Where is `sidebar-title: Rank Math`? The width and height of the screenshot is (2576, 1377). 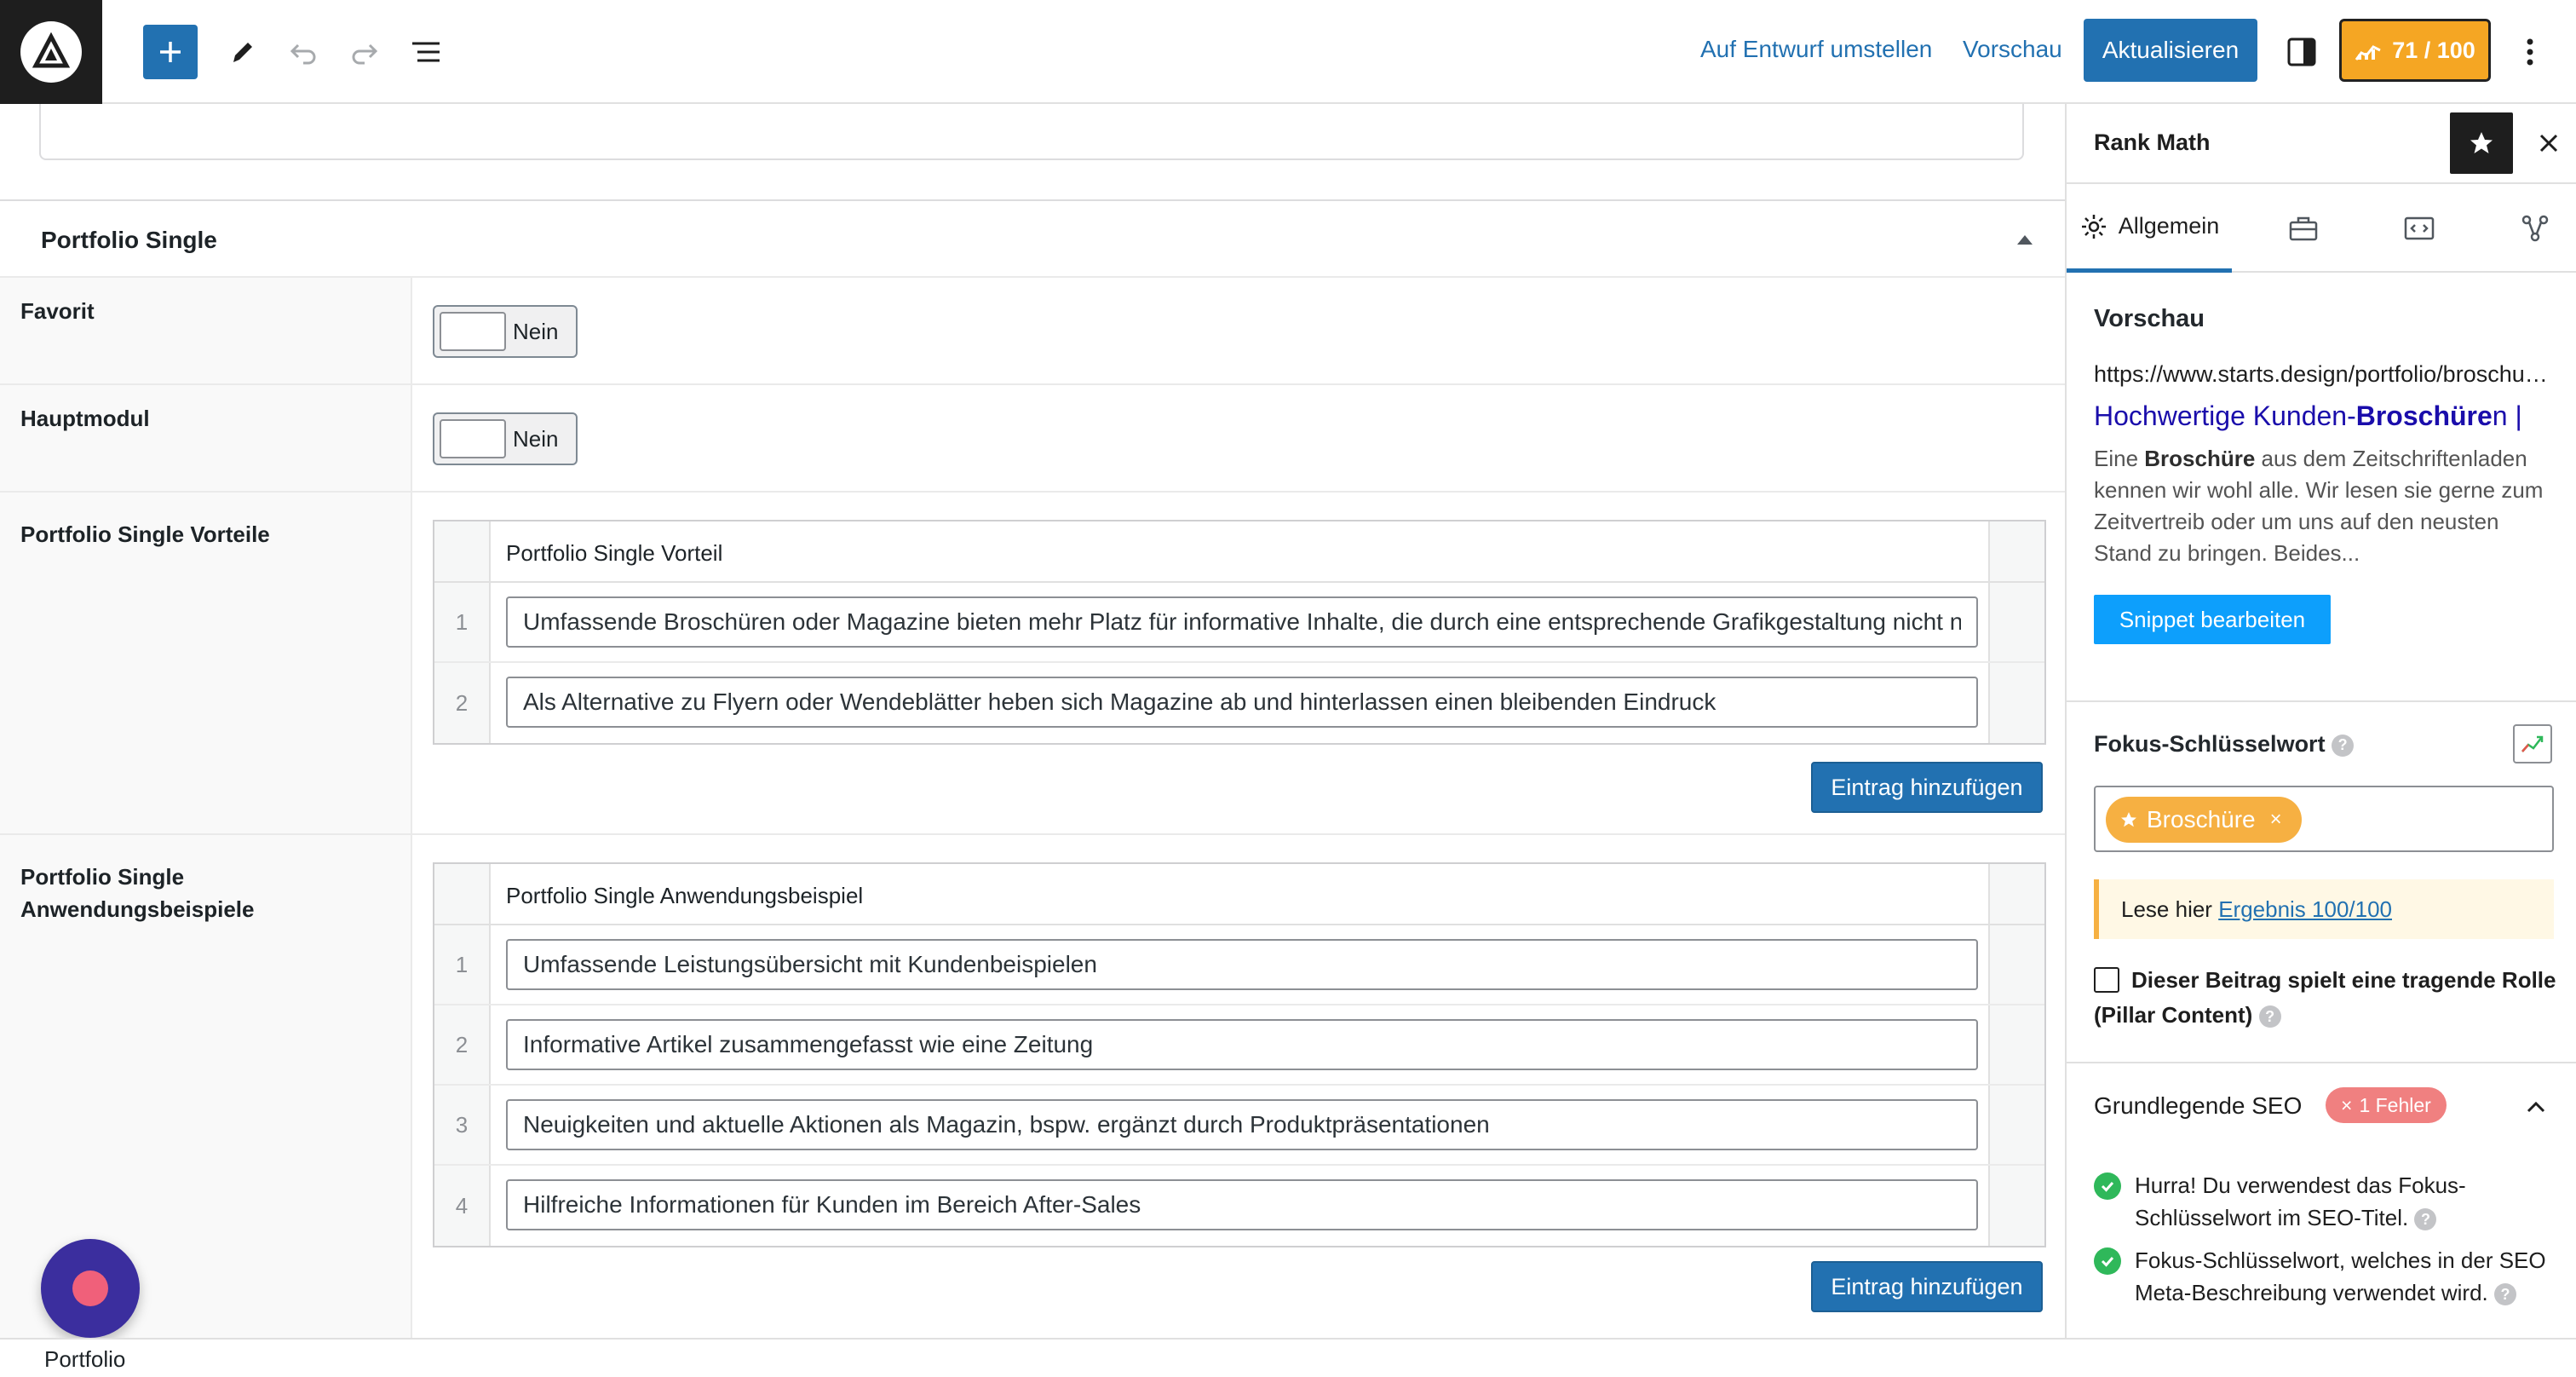
sidebar-title: Rank Math is located at coordinates (2153, 142).